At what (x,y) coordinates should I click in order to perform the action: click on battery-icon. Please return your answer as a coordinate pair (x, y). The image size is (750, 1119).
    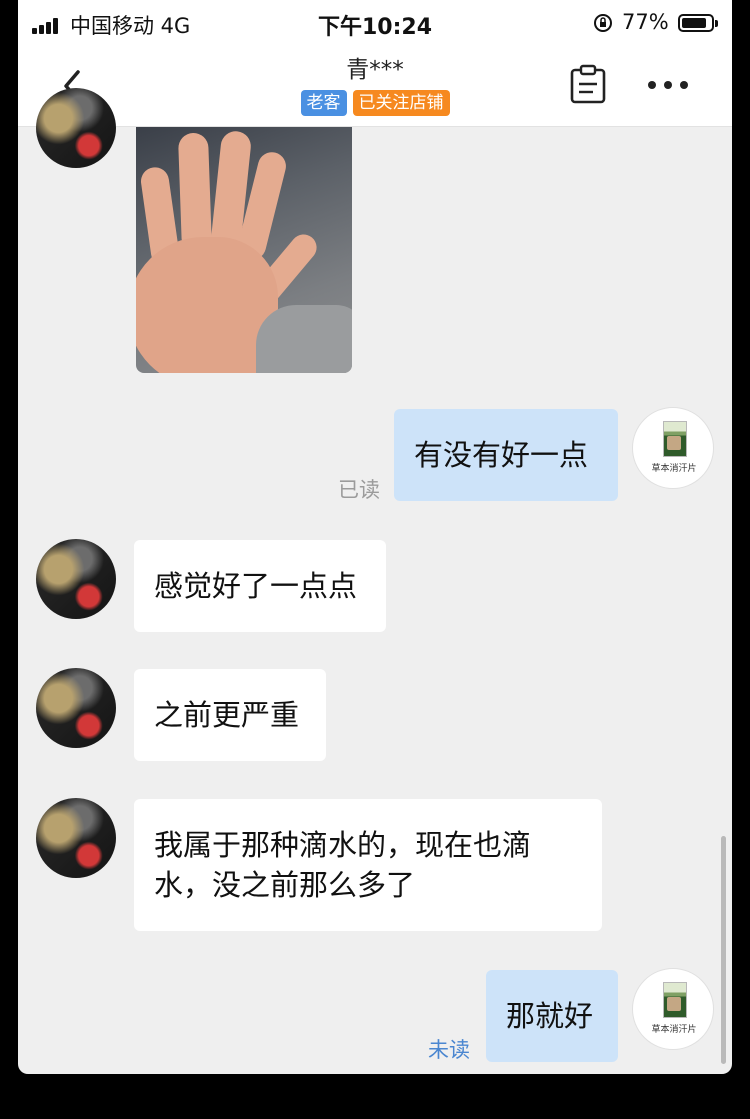
    Looking at the image, I should click on (698, 23).